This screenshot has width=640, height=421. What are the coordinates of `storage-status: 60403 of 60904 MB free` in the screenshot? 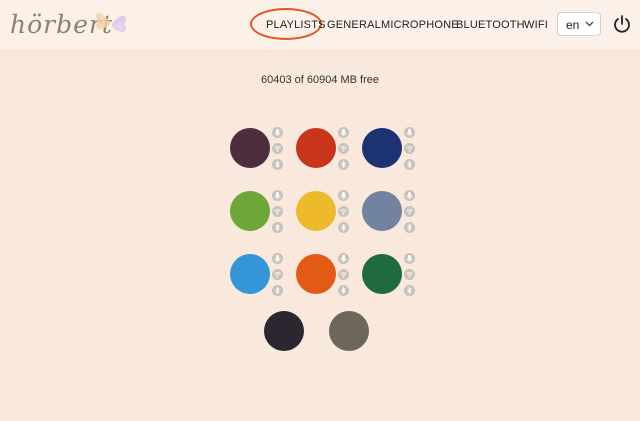 It's located at (320, 80).